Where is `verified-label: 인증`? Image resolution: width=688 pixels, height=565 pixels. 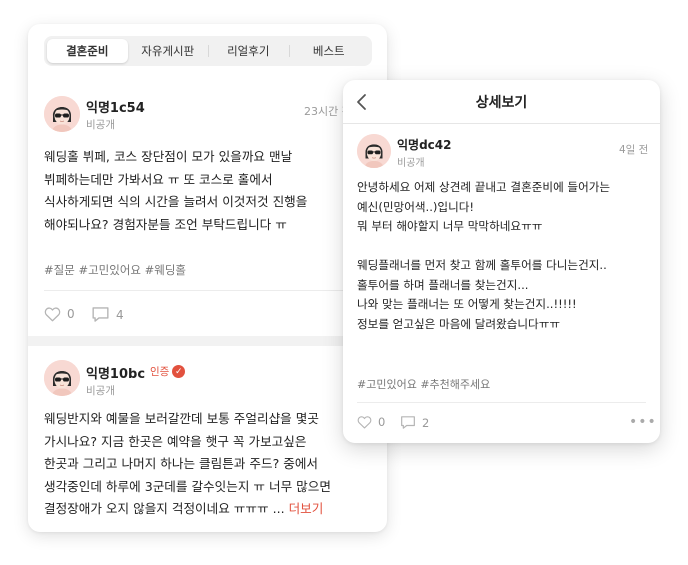 verified-label: 인증 is located at coordinates (160, 372).